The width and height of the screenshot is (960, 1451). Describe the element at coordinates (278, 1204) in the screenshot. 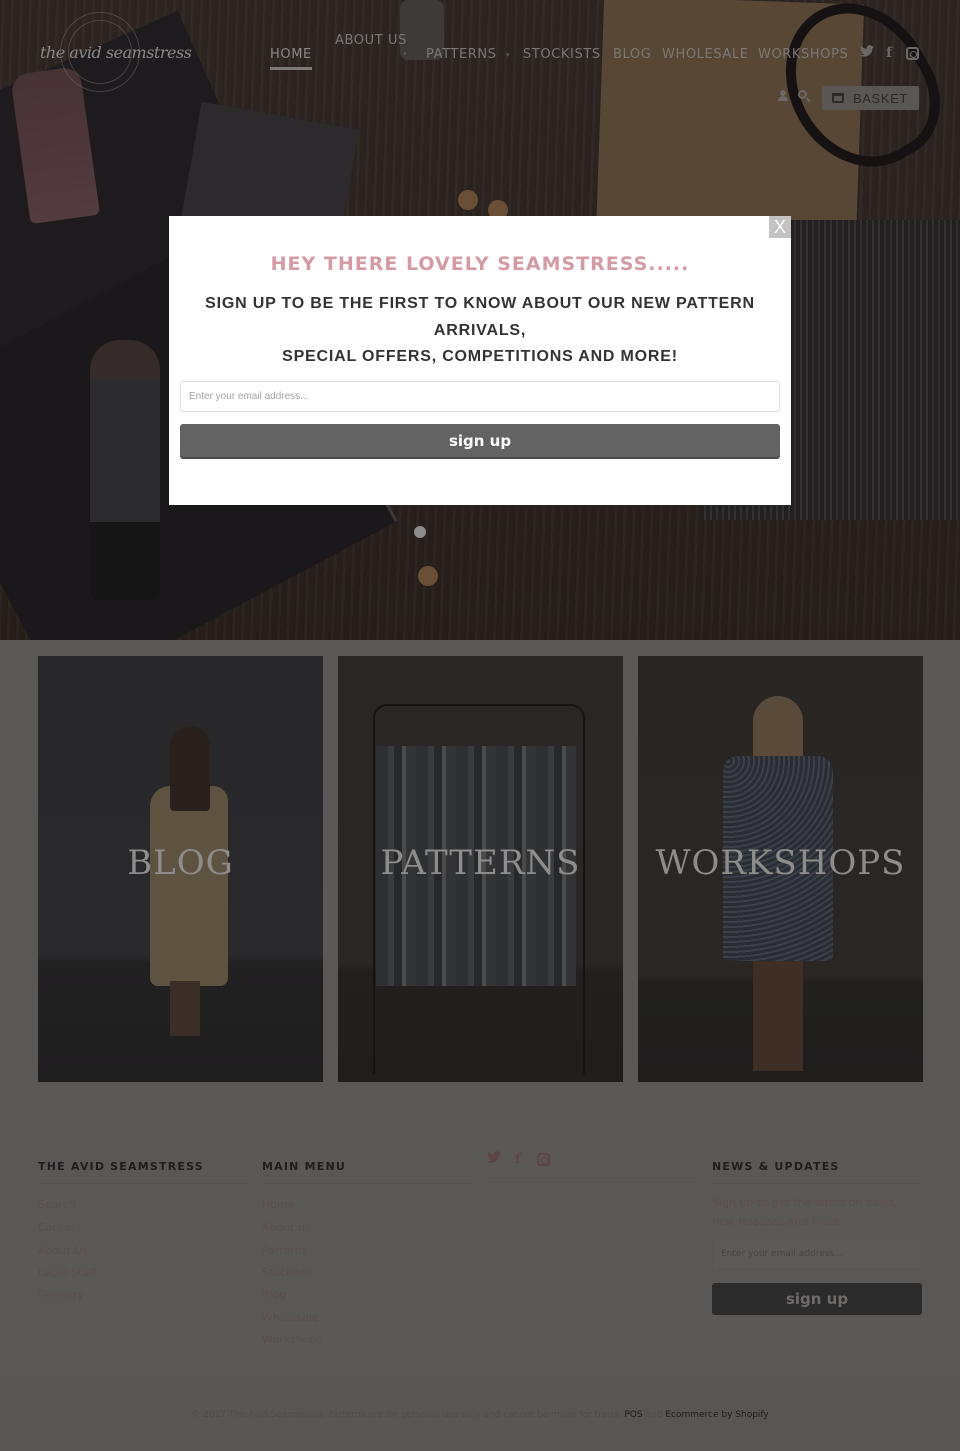

I see `footer-link-home: Home` at that location.